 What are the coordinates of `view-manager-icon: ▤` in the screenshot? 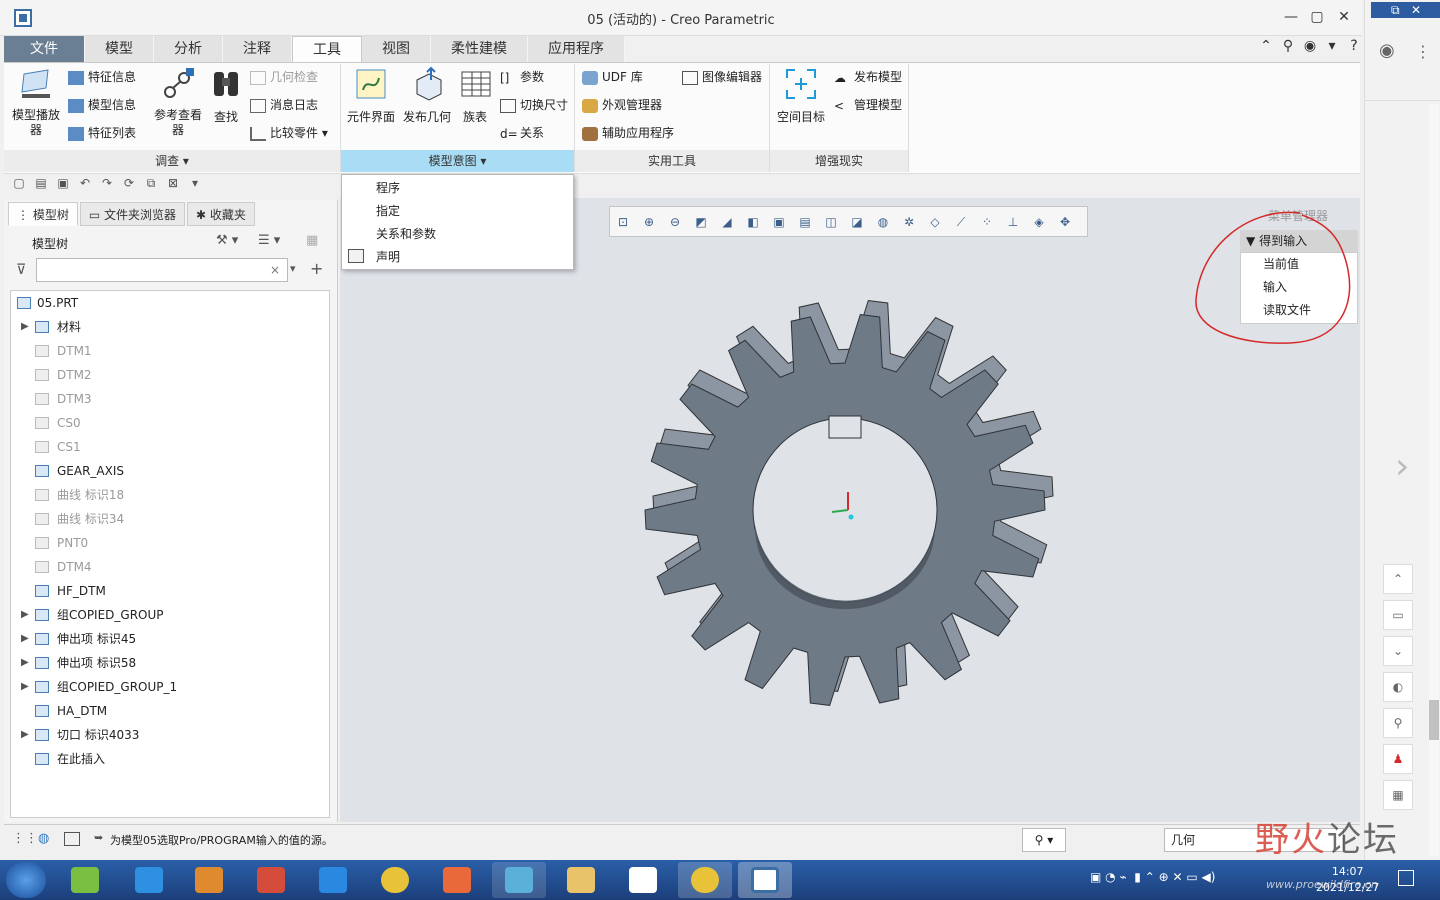 It's located at (805, 222).